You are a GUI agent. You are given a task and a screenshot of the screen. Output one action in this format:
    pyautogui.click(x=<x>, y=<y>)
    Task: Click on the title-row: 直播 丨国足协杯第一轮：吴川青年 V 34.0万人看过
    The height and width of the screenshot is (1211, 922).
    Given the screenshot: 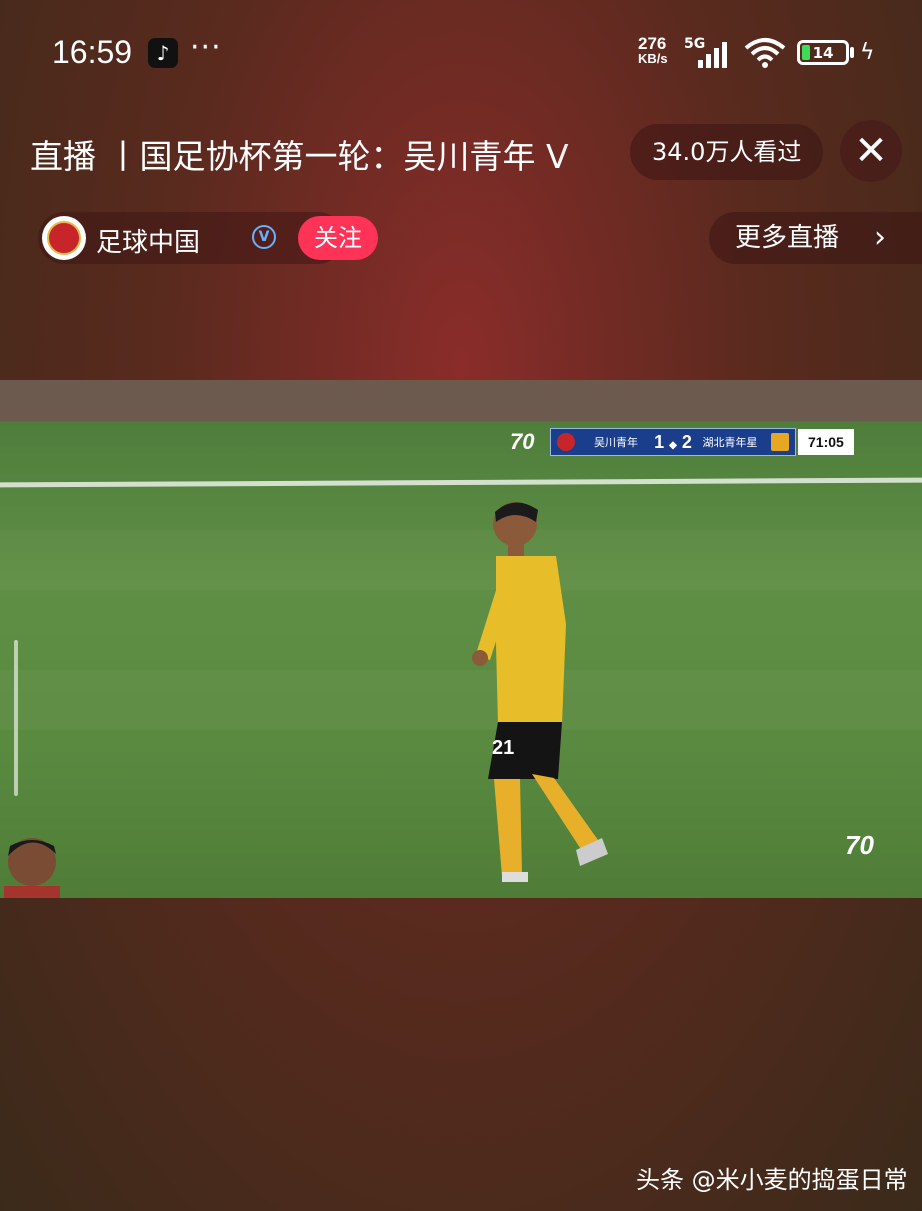 What is the action you would take?
    pyautogui.click(x=461, y=153)
    